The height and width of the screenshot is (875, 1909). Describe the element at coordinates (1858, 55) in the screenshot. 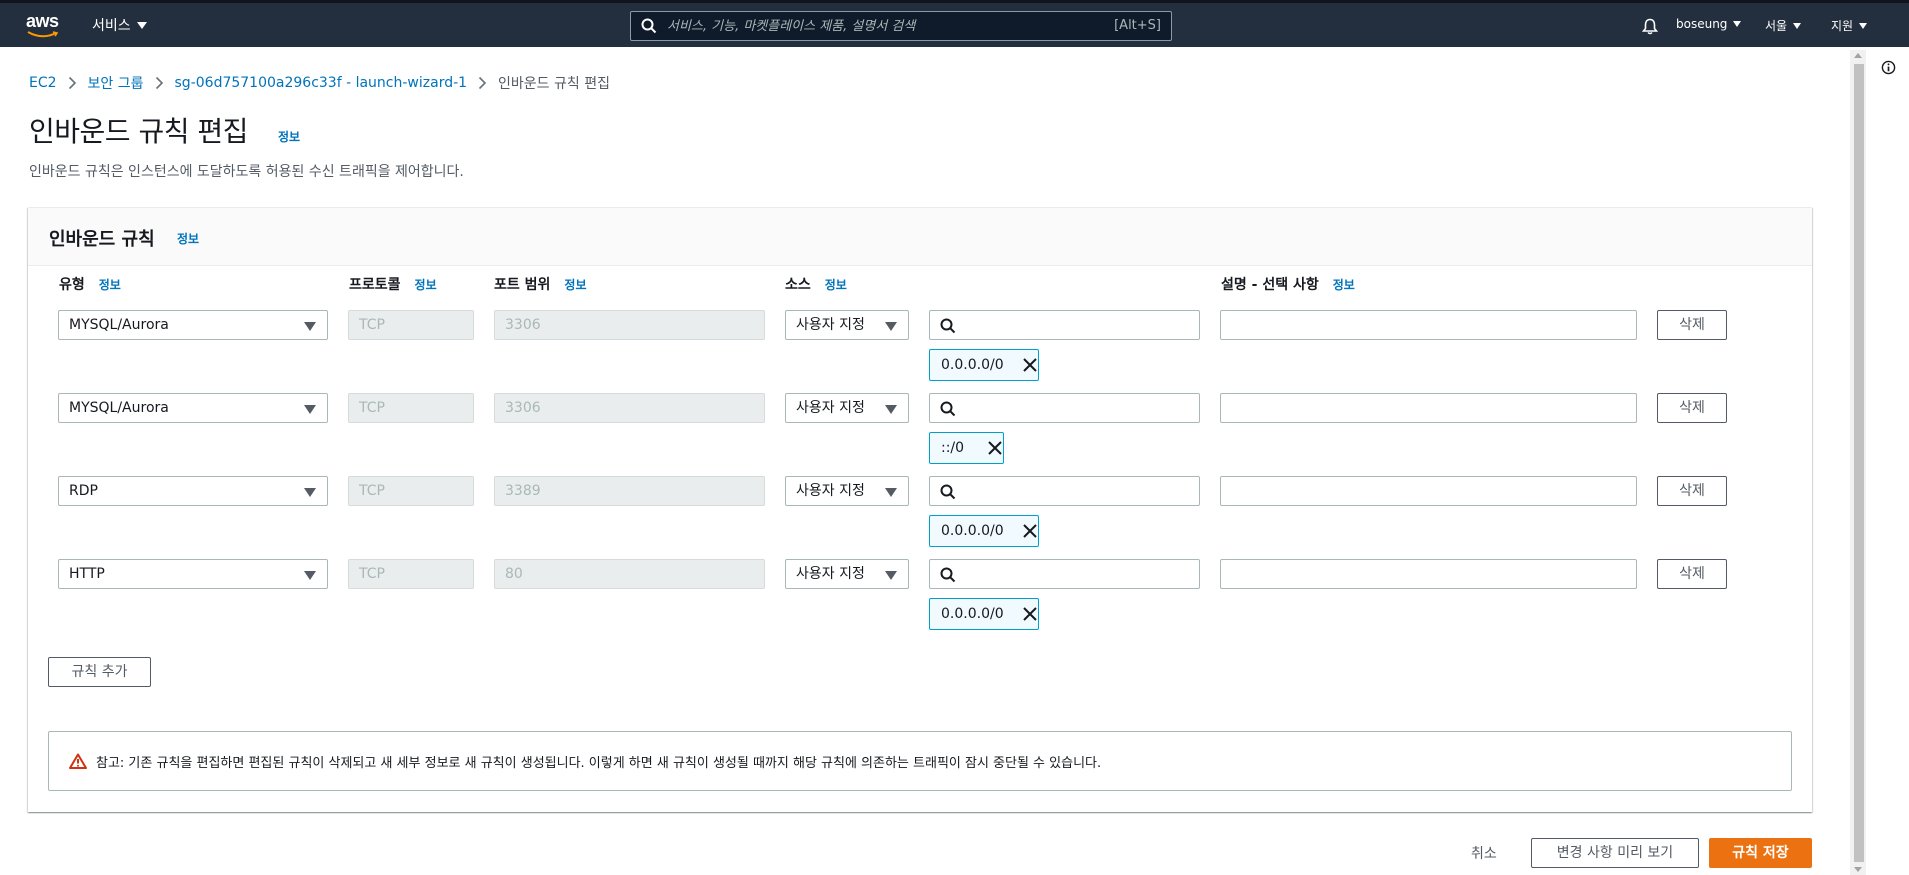

I see `scroll-up-icon` at that location.